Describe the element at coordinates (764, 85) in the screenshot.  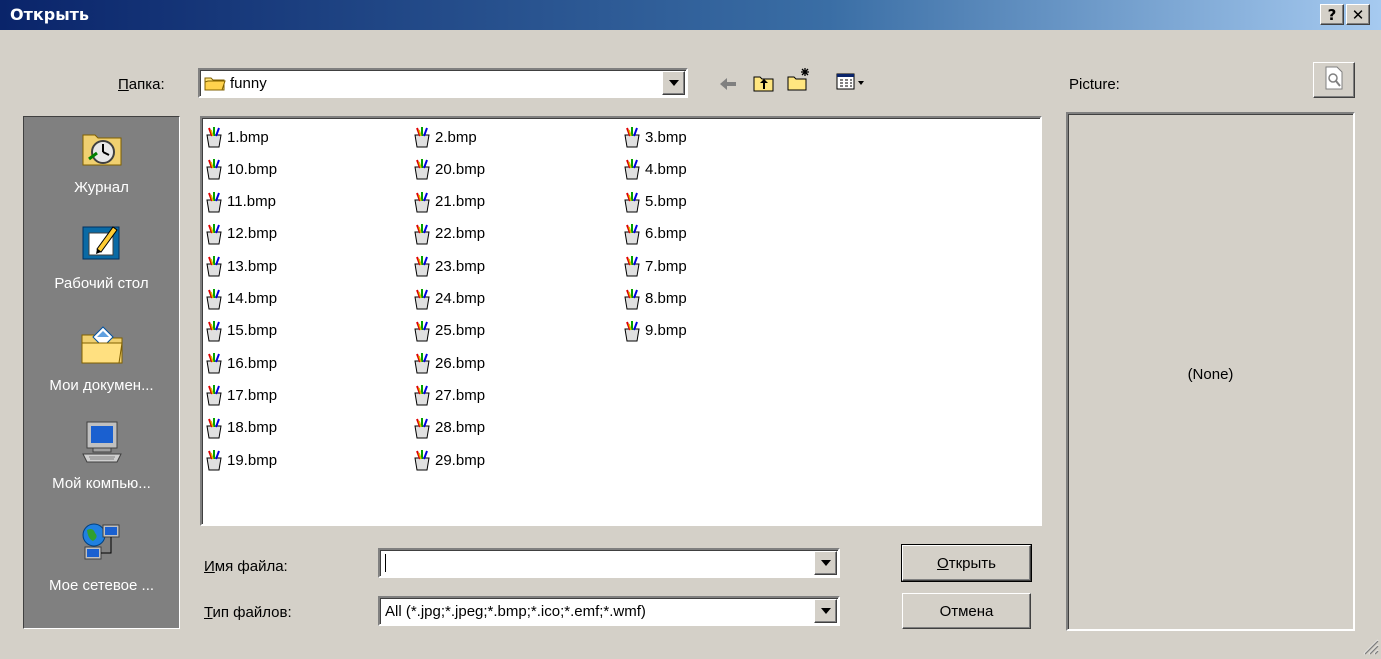
I see `up-folder-icon` at that location.